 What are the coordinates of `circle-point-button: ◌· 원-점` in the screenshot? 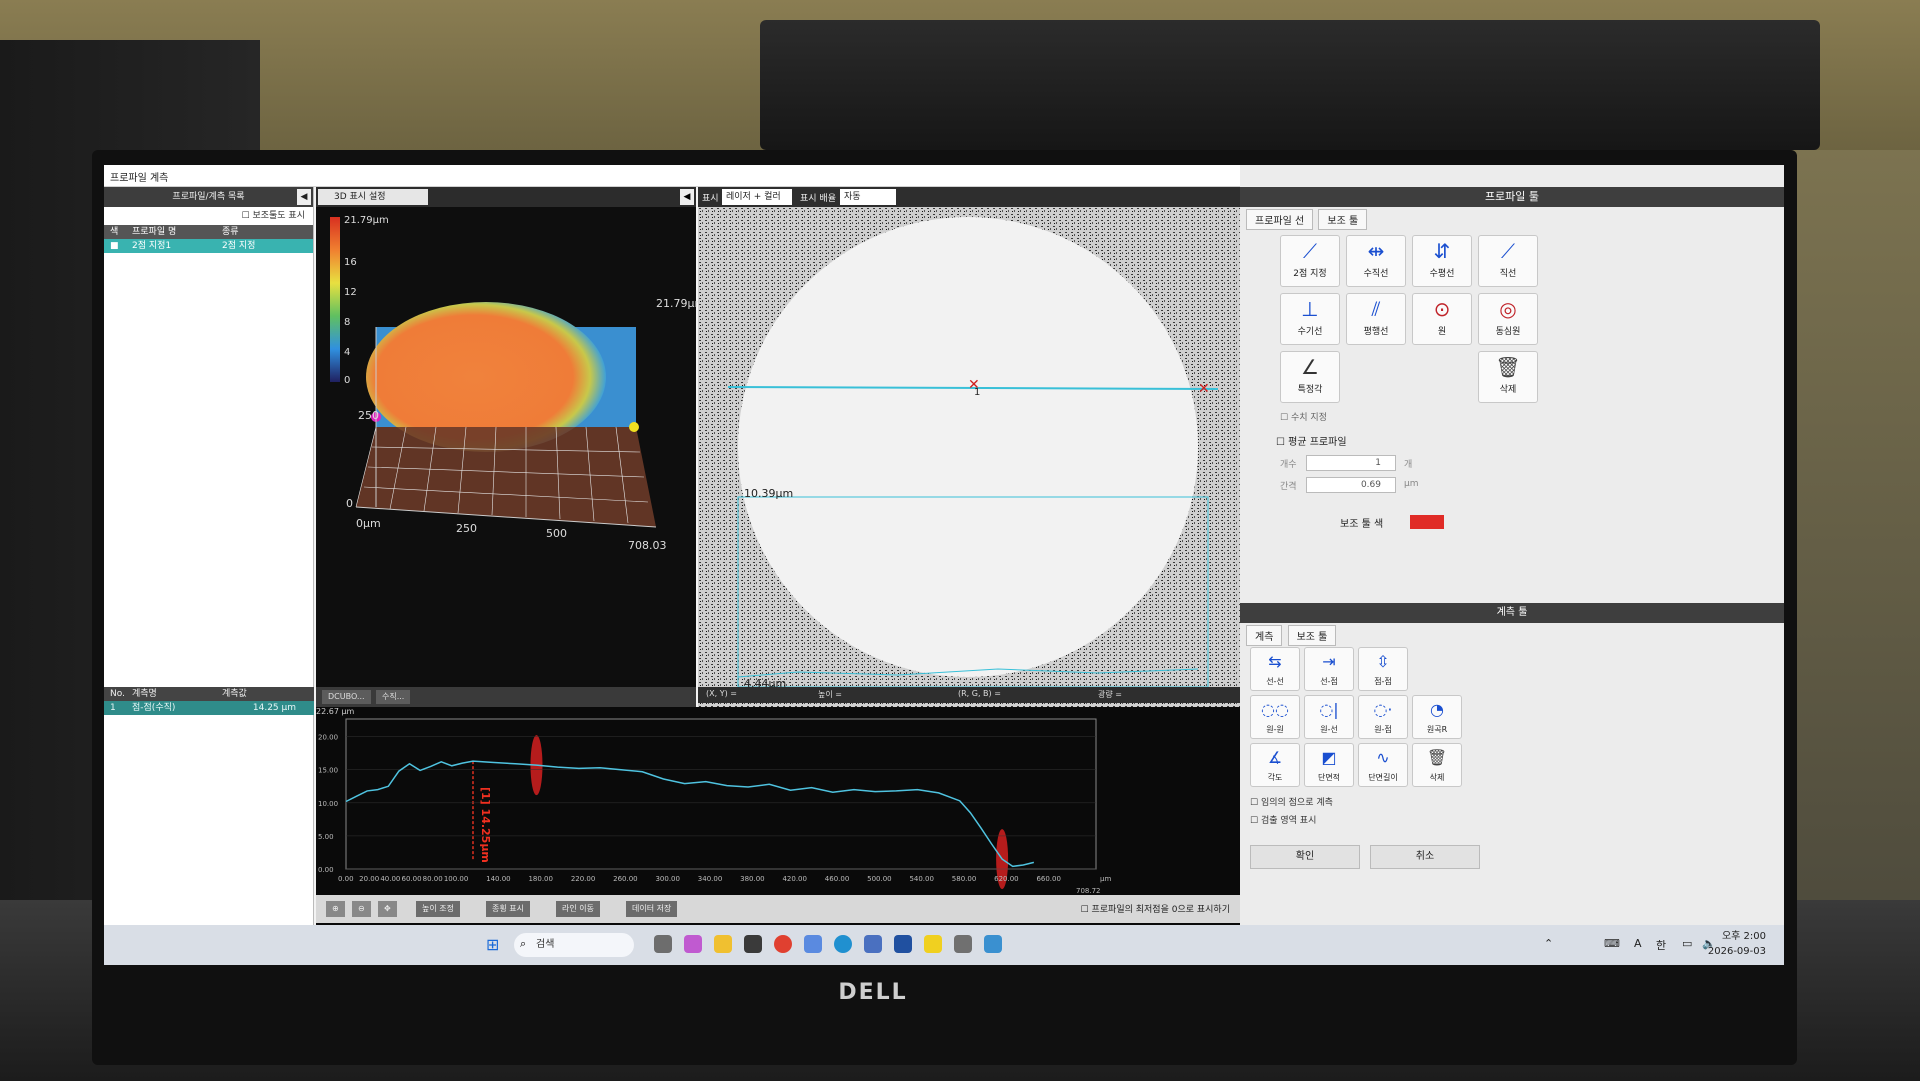 It's located at (1383, 717).